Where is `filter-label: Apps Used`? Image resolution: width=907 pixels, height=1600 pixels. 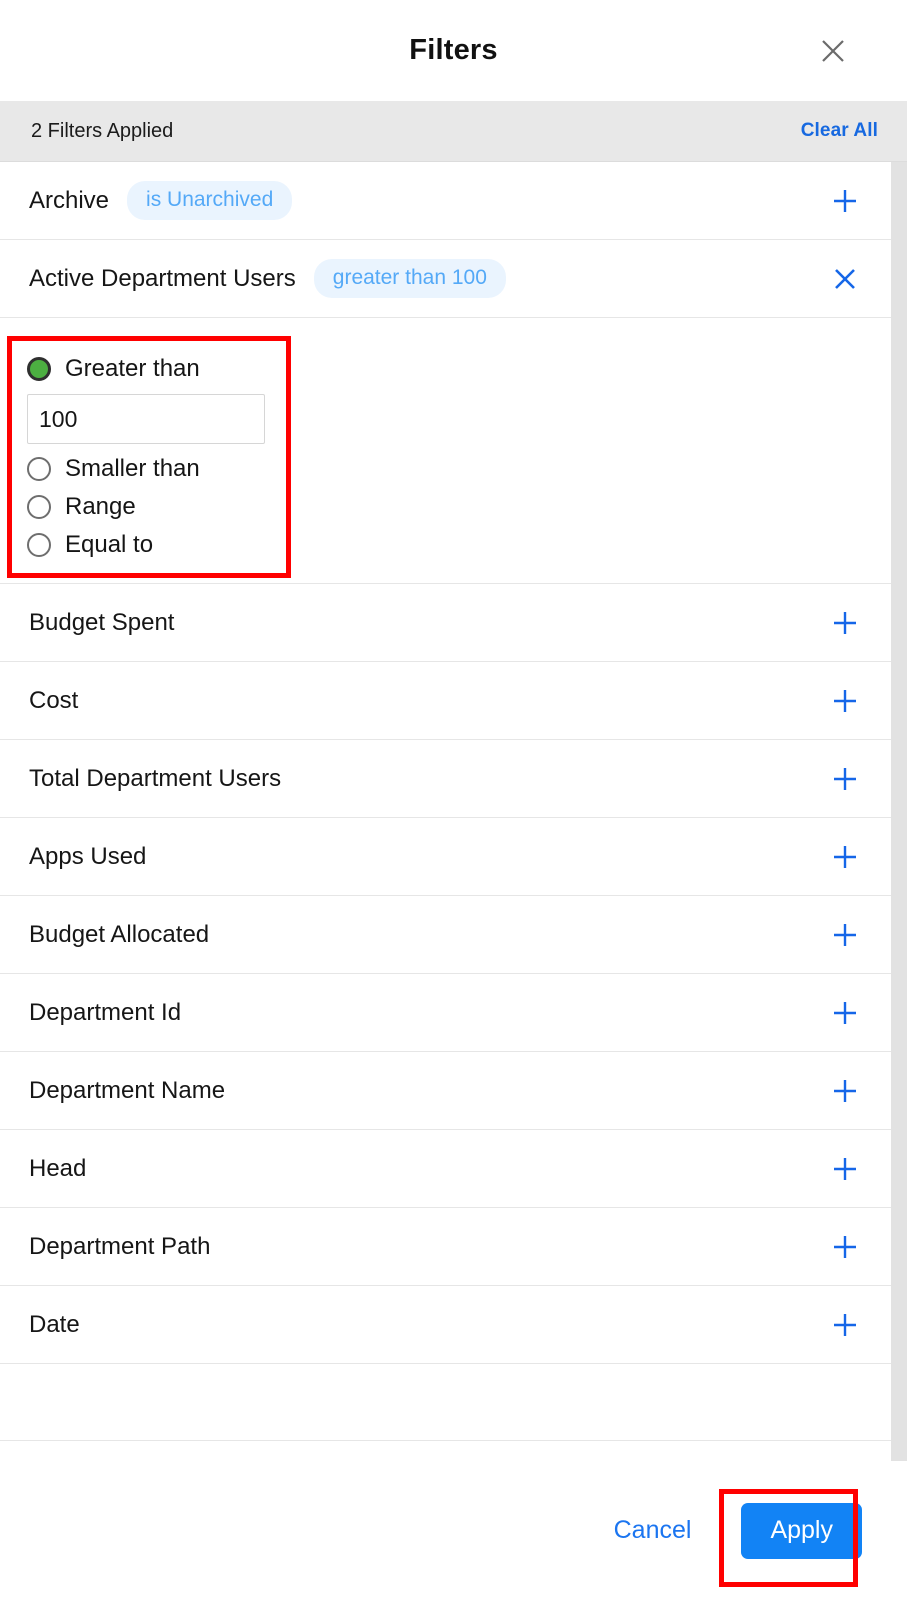 filter-label: Apps Used is located at coordinates (88, 856).